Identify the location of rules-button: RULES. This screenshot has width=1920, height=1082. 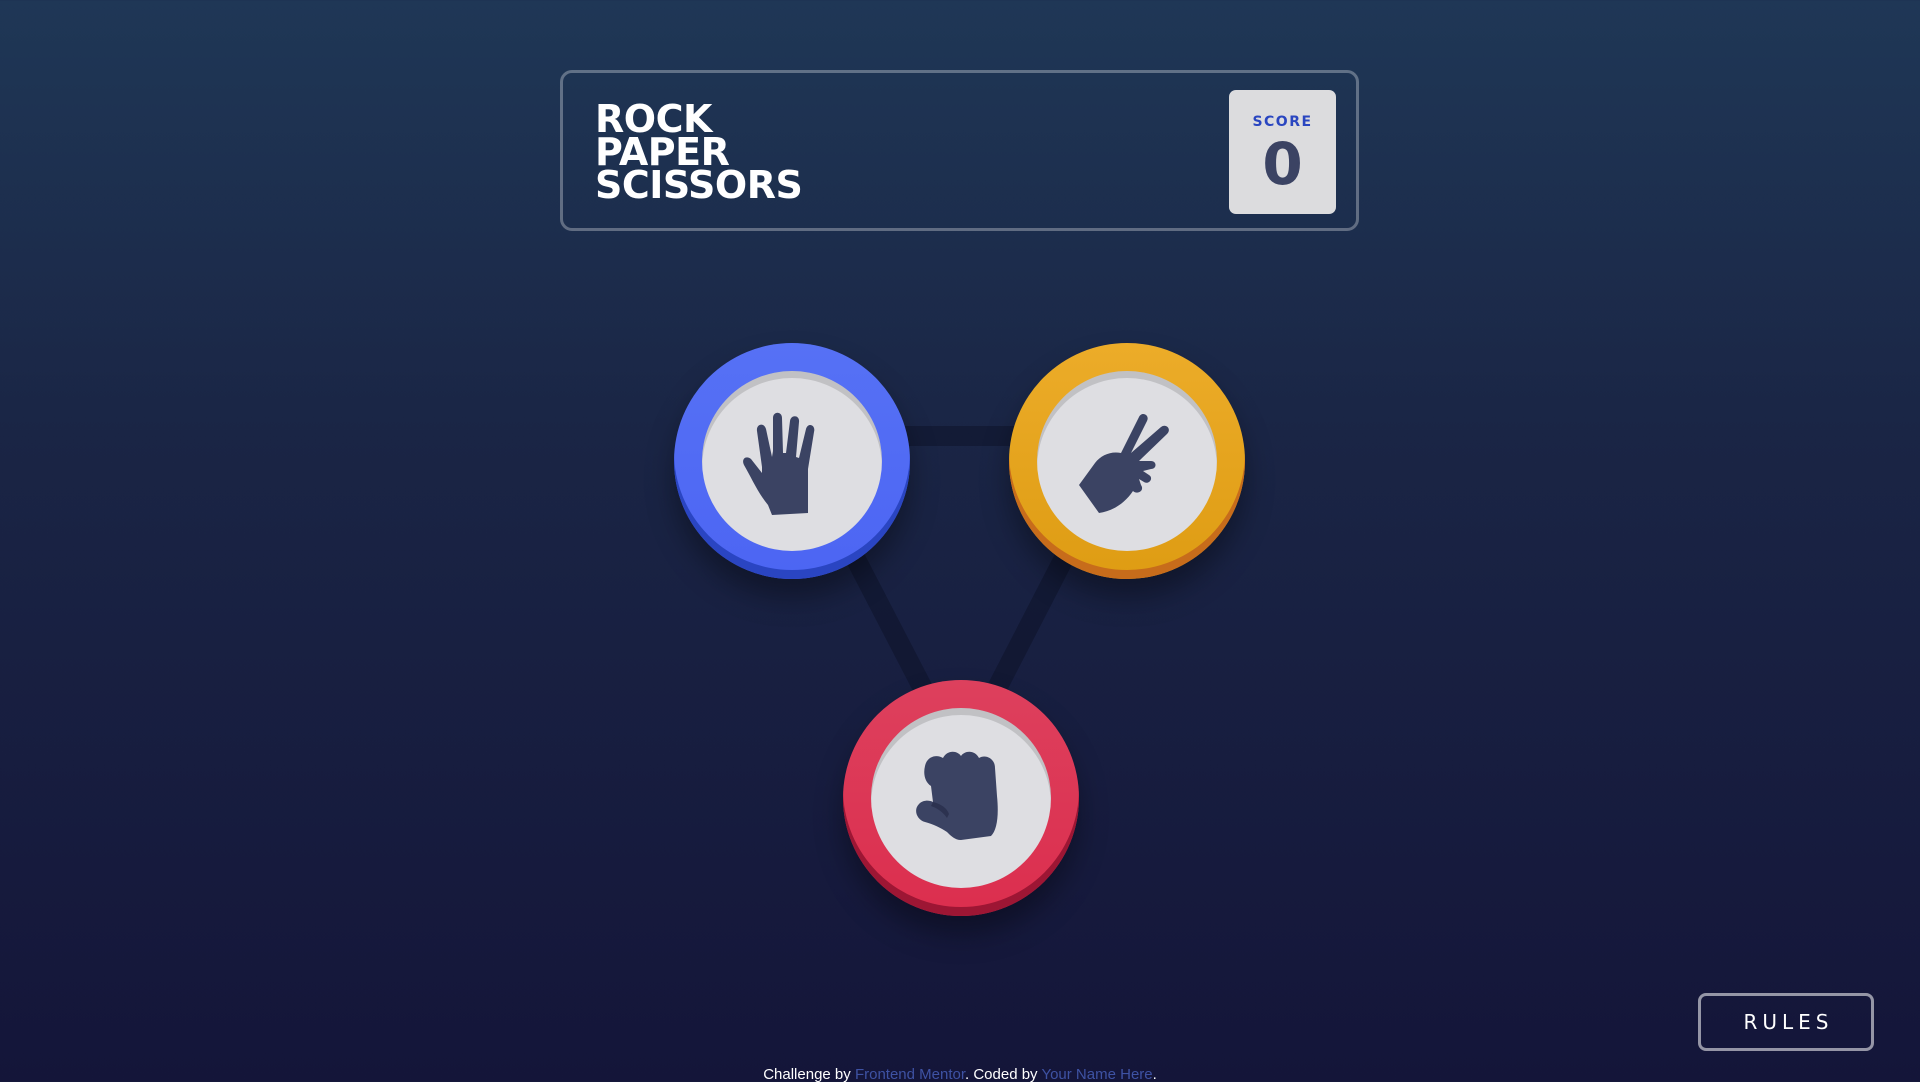
(1786, 1022).